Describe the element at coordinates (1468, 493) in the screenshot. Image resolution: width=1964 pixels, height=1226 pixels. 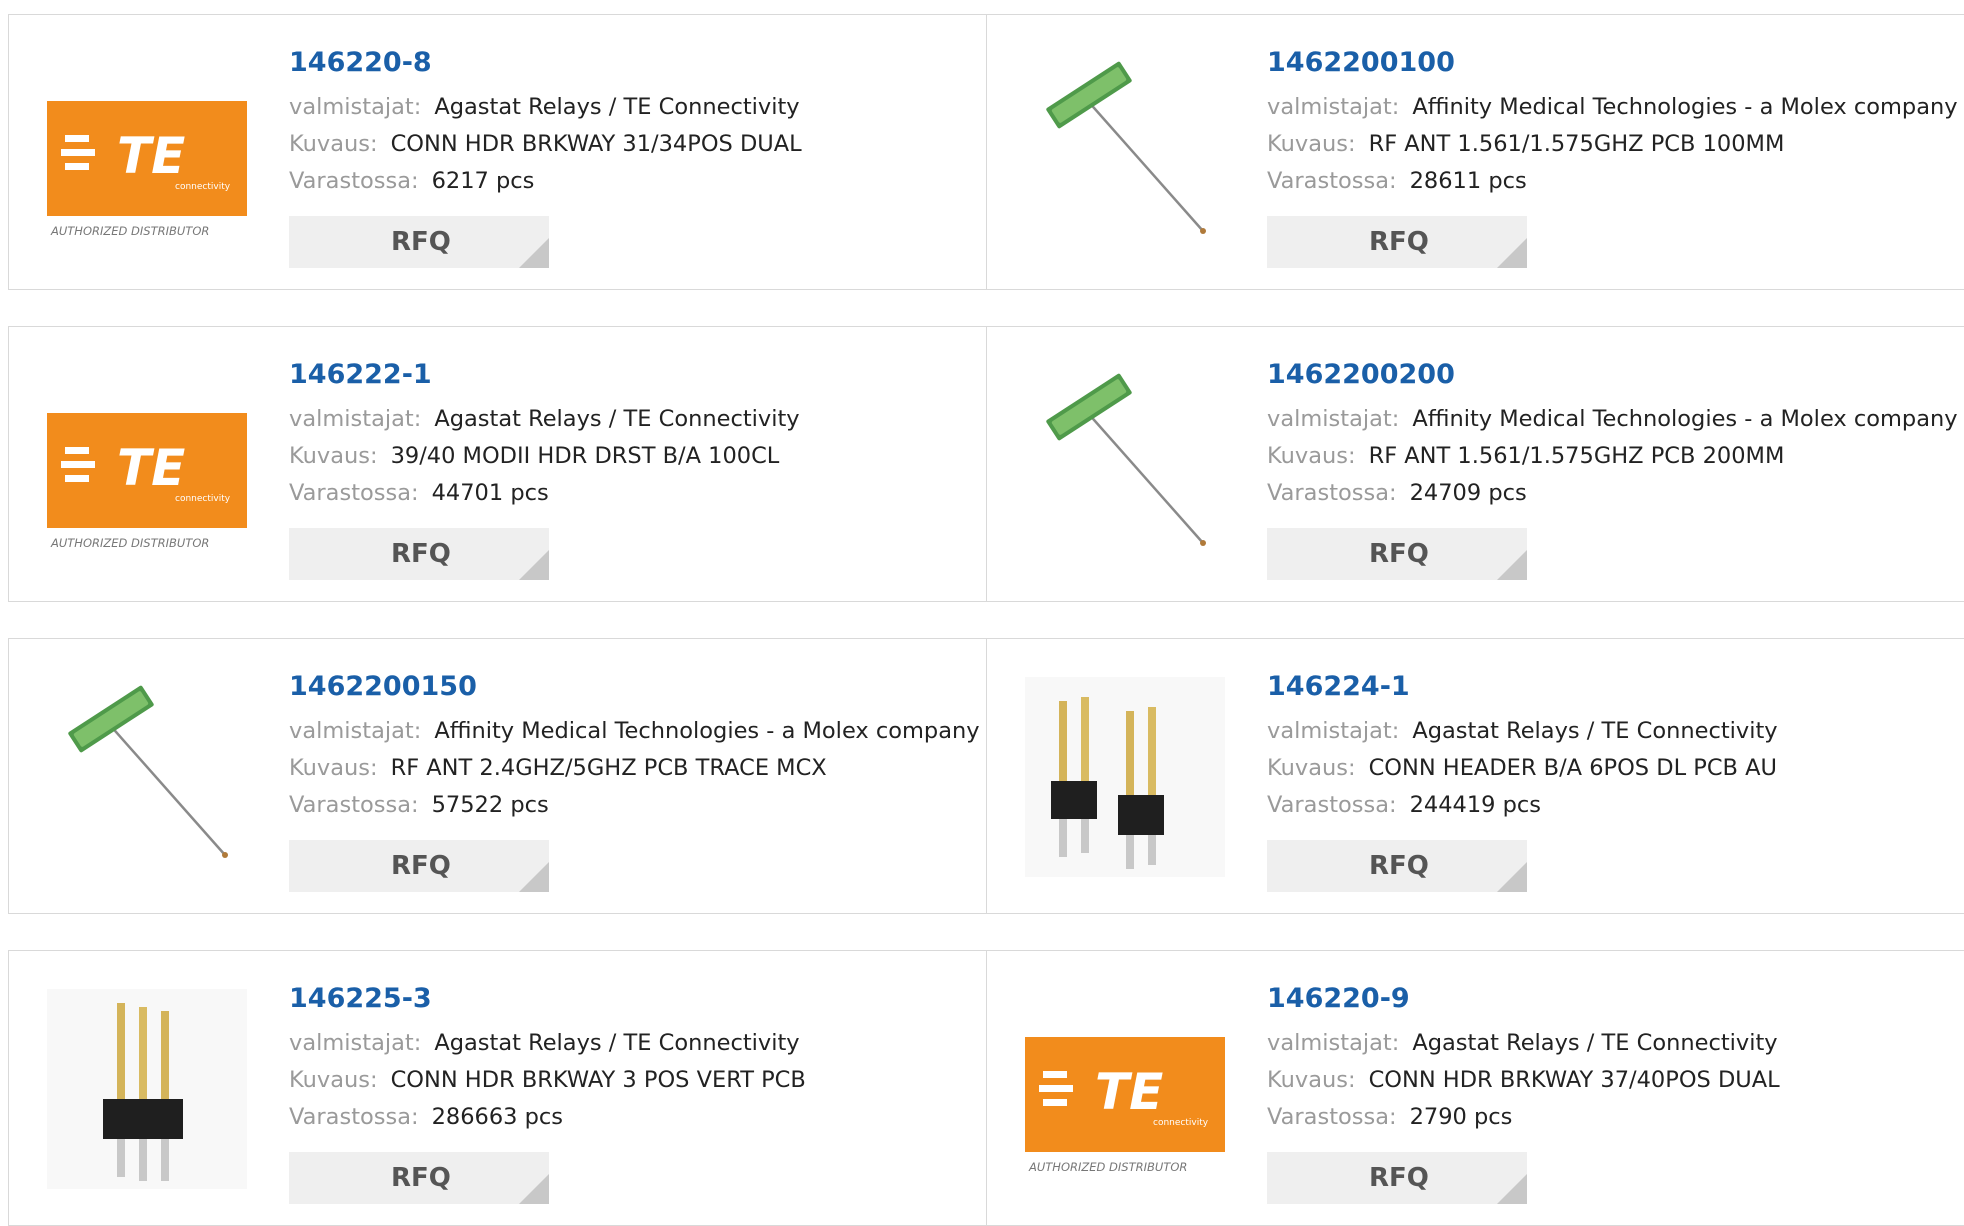
I see `stock-value: 24709 pcs` at that location.